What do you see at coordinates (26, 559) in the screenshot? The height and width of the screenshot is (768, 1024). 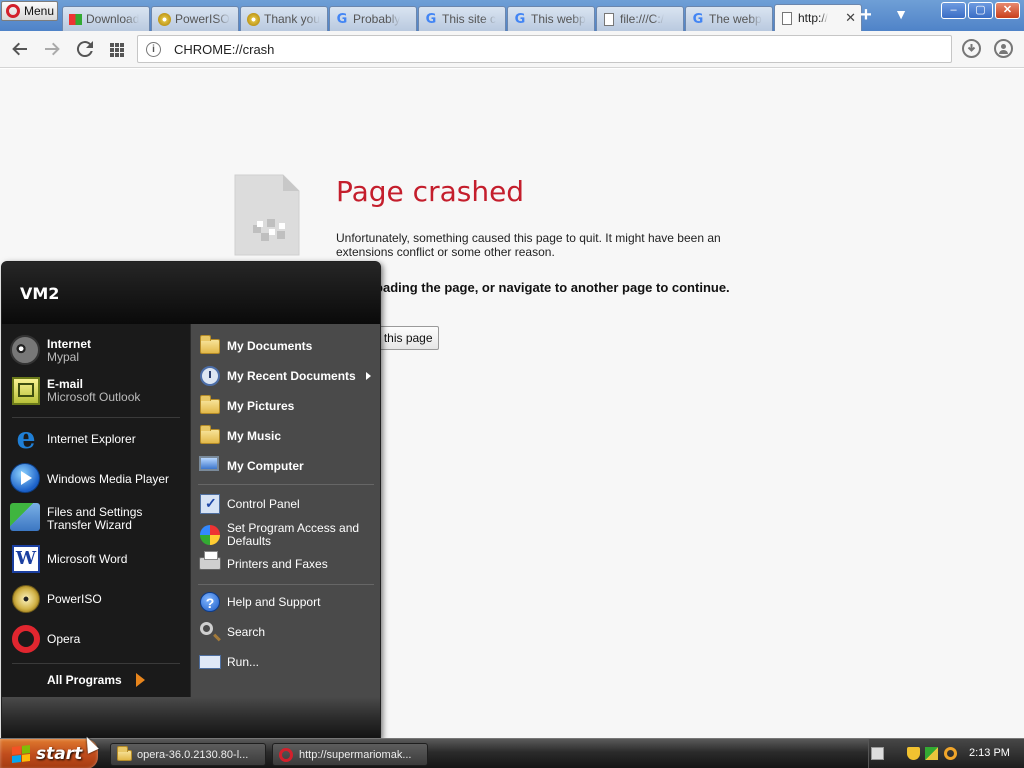 I see `word-icon: W` at bounding box center [26, 559].